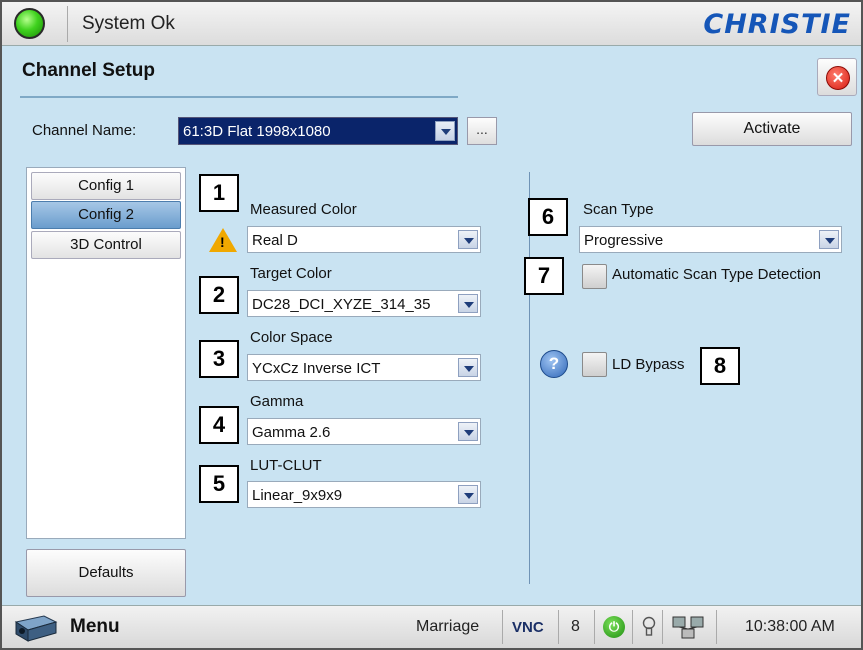  I want to click on measured-color-value: Real D, so click(275, 240).